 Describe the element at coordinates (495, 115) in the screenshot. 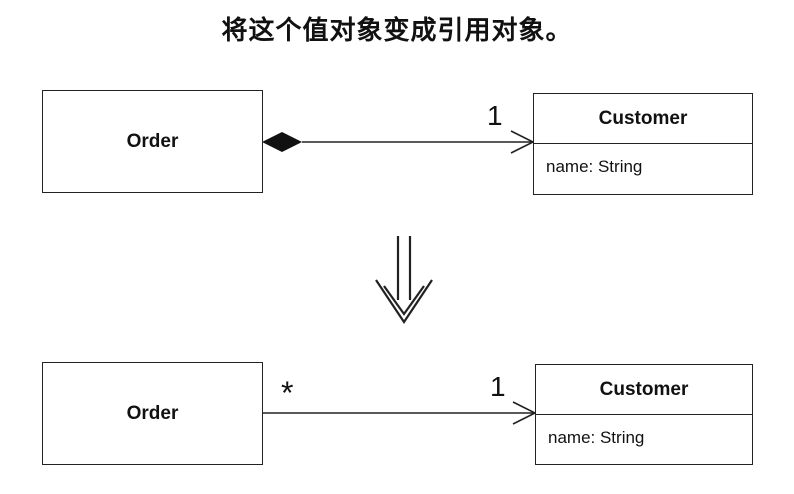

I see `multiplicity-customer-before: 1` at that location.